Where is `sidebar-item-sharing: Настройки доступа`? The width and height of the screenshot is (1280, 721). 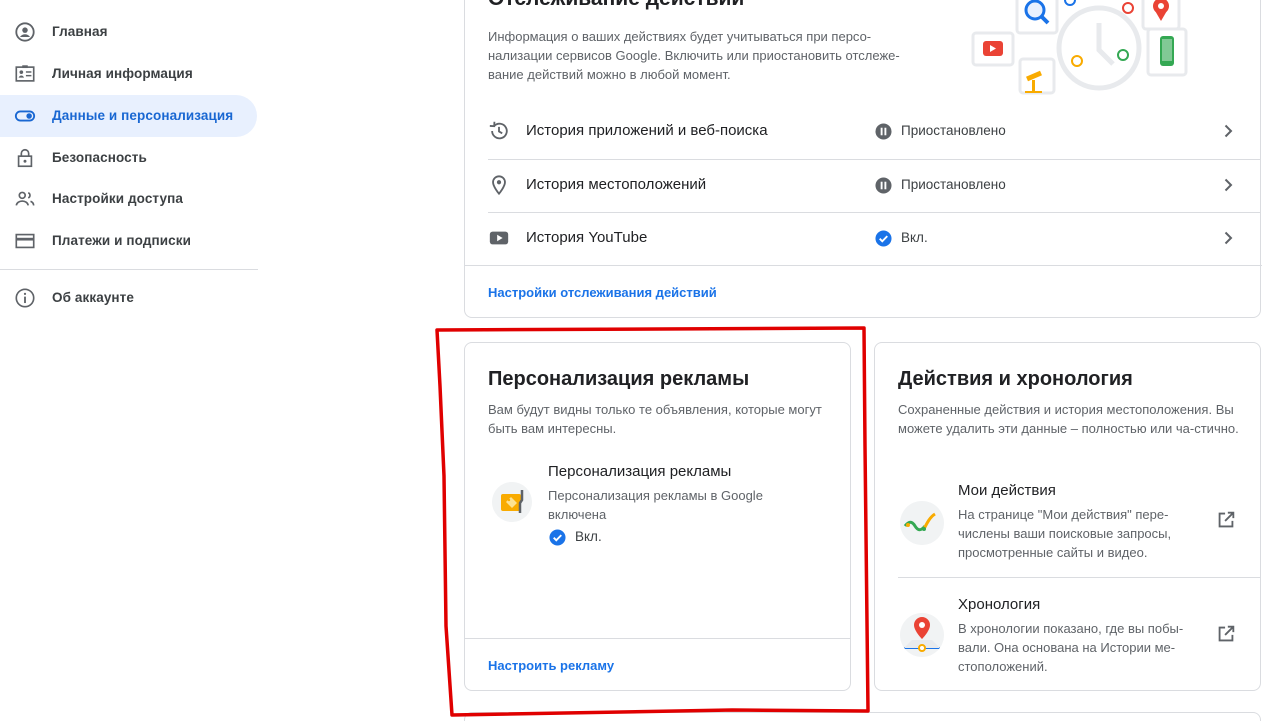 sidebar-item-sharing: Настройки доступа is located at coordinates (128, 199).